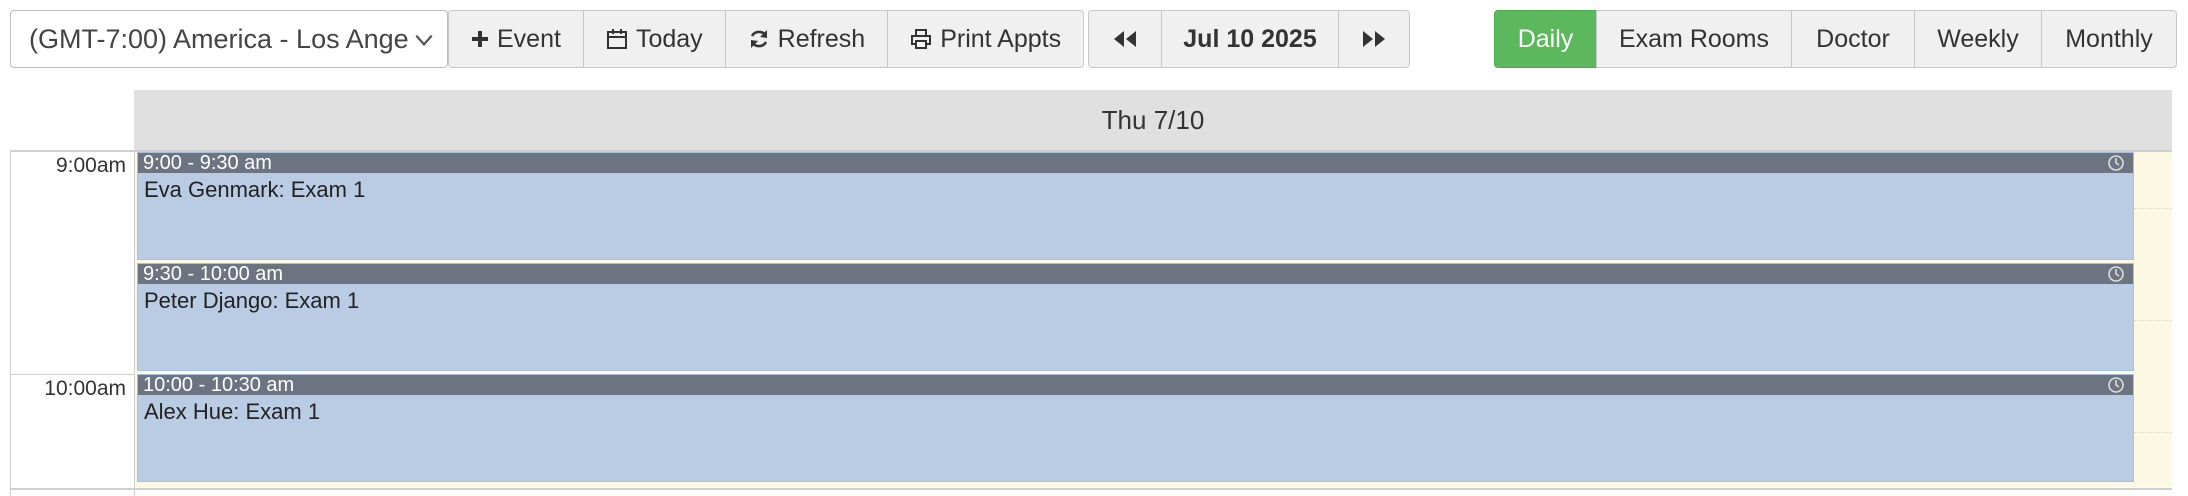 The width and height of the screenshot is (2188, 496). I want to click on refresh-label: Refresh, so click(821, 38).